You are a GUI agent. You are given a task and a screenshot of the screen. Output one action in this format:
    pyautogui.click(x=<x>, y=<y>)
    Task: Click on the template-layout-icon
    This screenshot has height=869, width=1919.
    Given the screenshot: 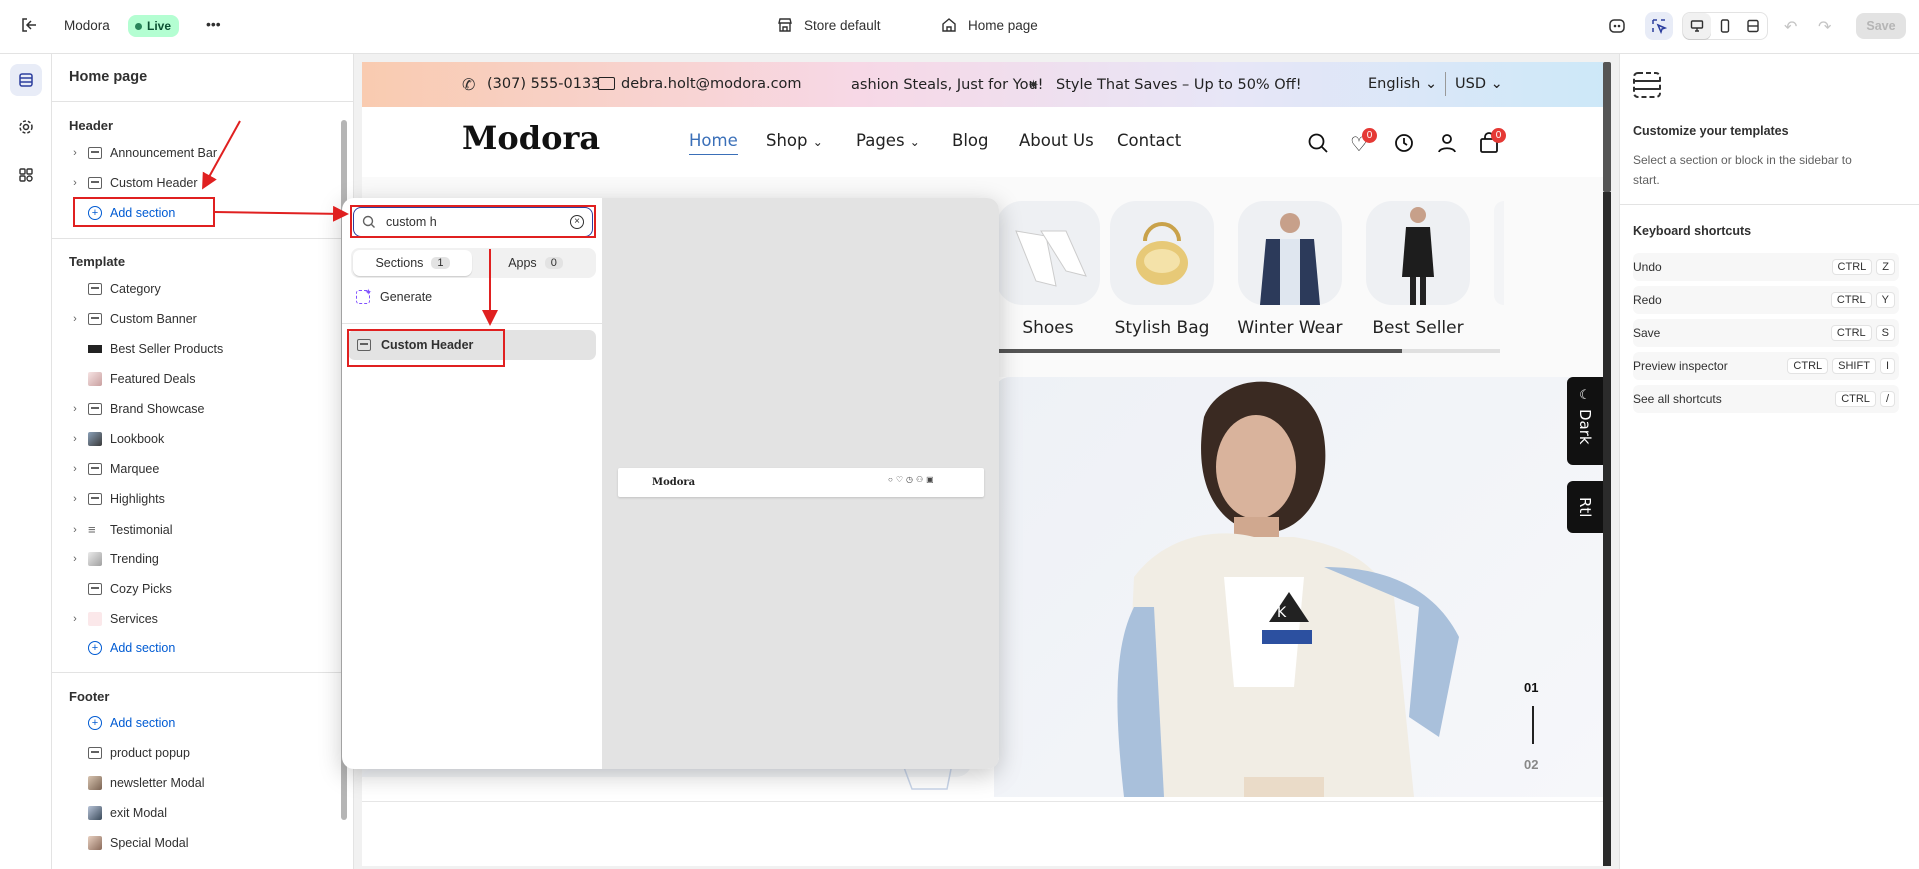 What is the action you would take?
    pyautogui.click(x=1647, y=86)
    